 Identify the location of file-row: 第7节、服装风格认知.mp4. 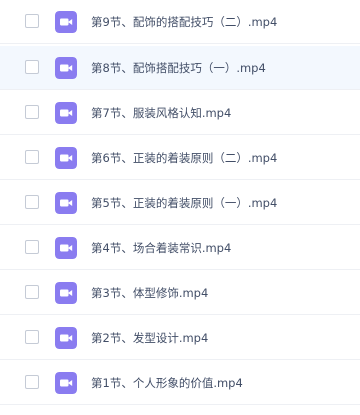
(180, 113).